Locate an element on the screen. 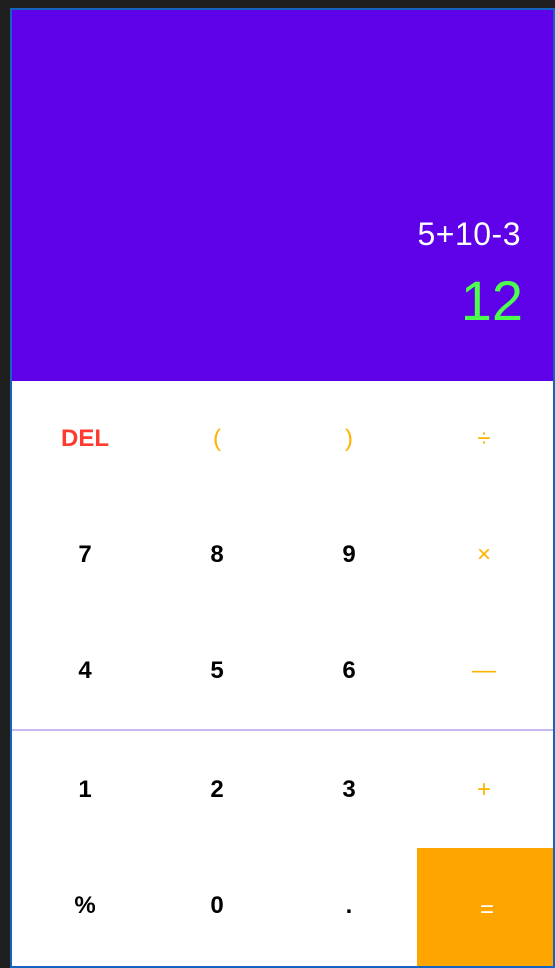  digit-2-button: 2 is located at coordinates (217, 790).